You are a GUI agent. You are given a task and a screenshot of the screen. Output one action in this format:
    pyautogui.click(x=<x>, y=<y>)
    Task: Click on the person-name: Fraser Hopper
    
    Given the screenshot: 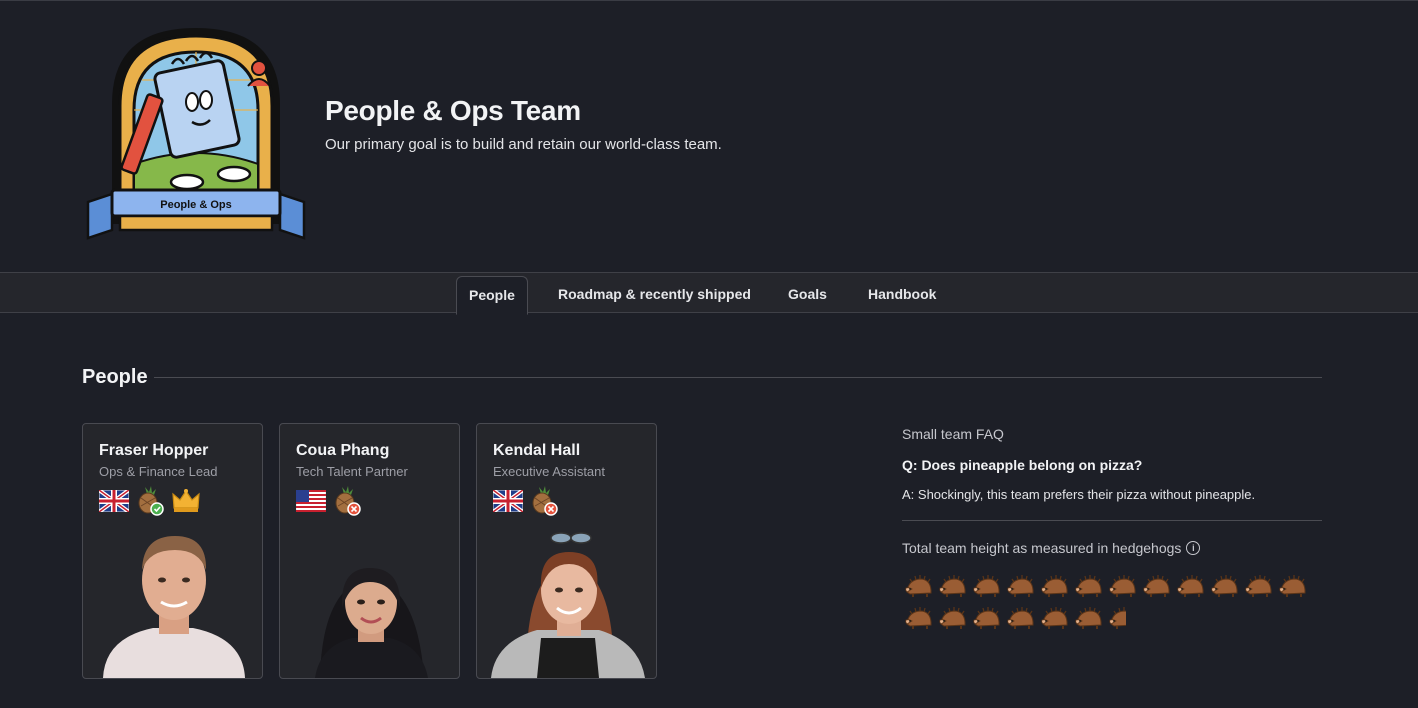 What is the action you would take?
    pyautogui.click(x=154, y=450)
    